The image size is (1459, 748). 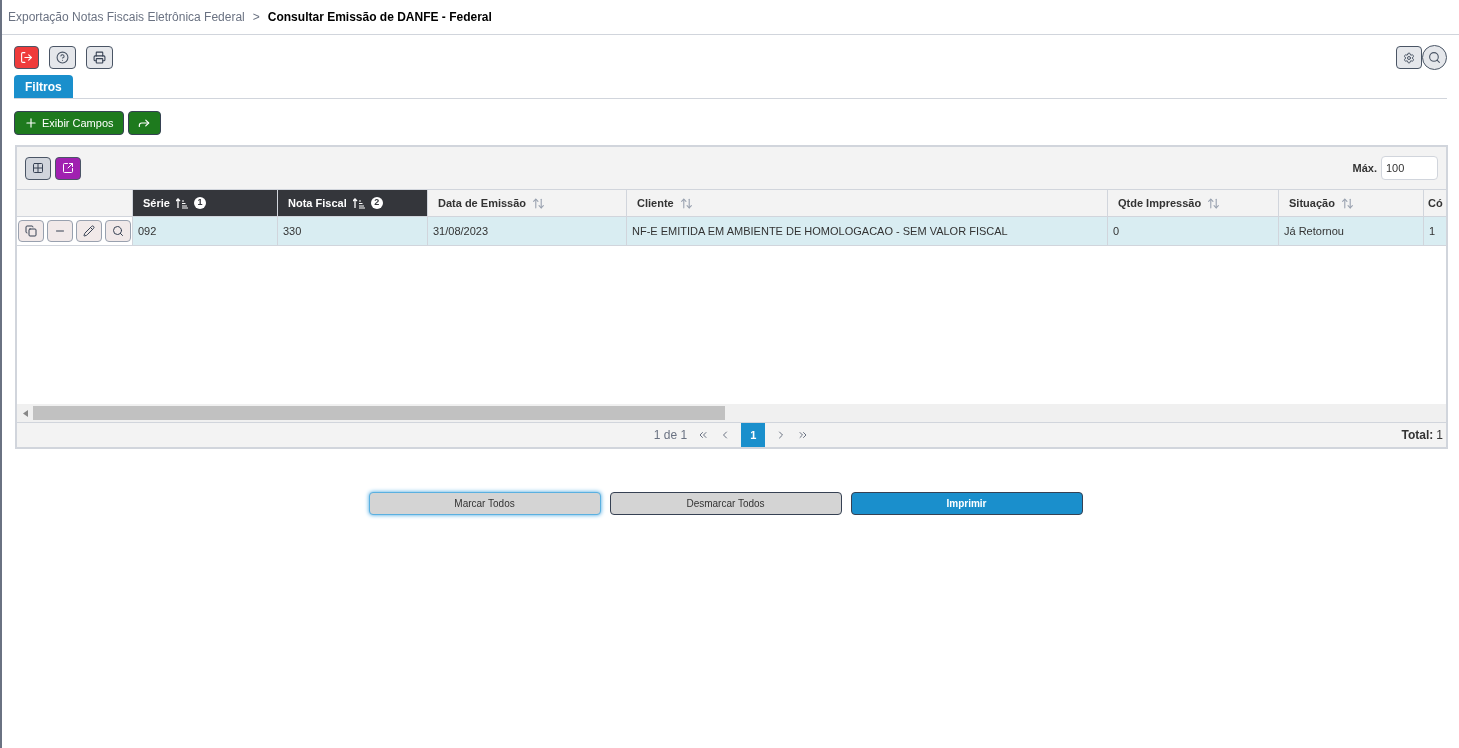 I want to click on sort-order-badge: 2, so click(x=376, y=203).